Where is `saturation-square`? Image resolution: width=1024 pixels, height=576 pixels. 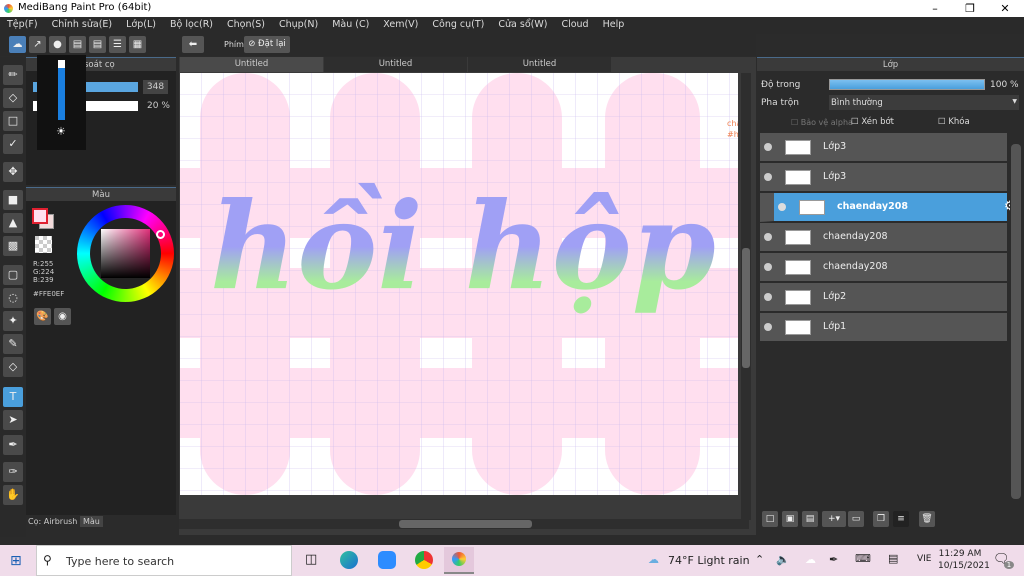 saturation-square is located at coordinates (125, 253).